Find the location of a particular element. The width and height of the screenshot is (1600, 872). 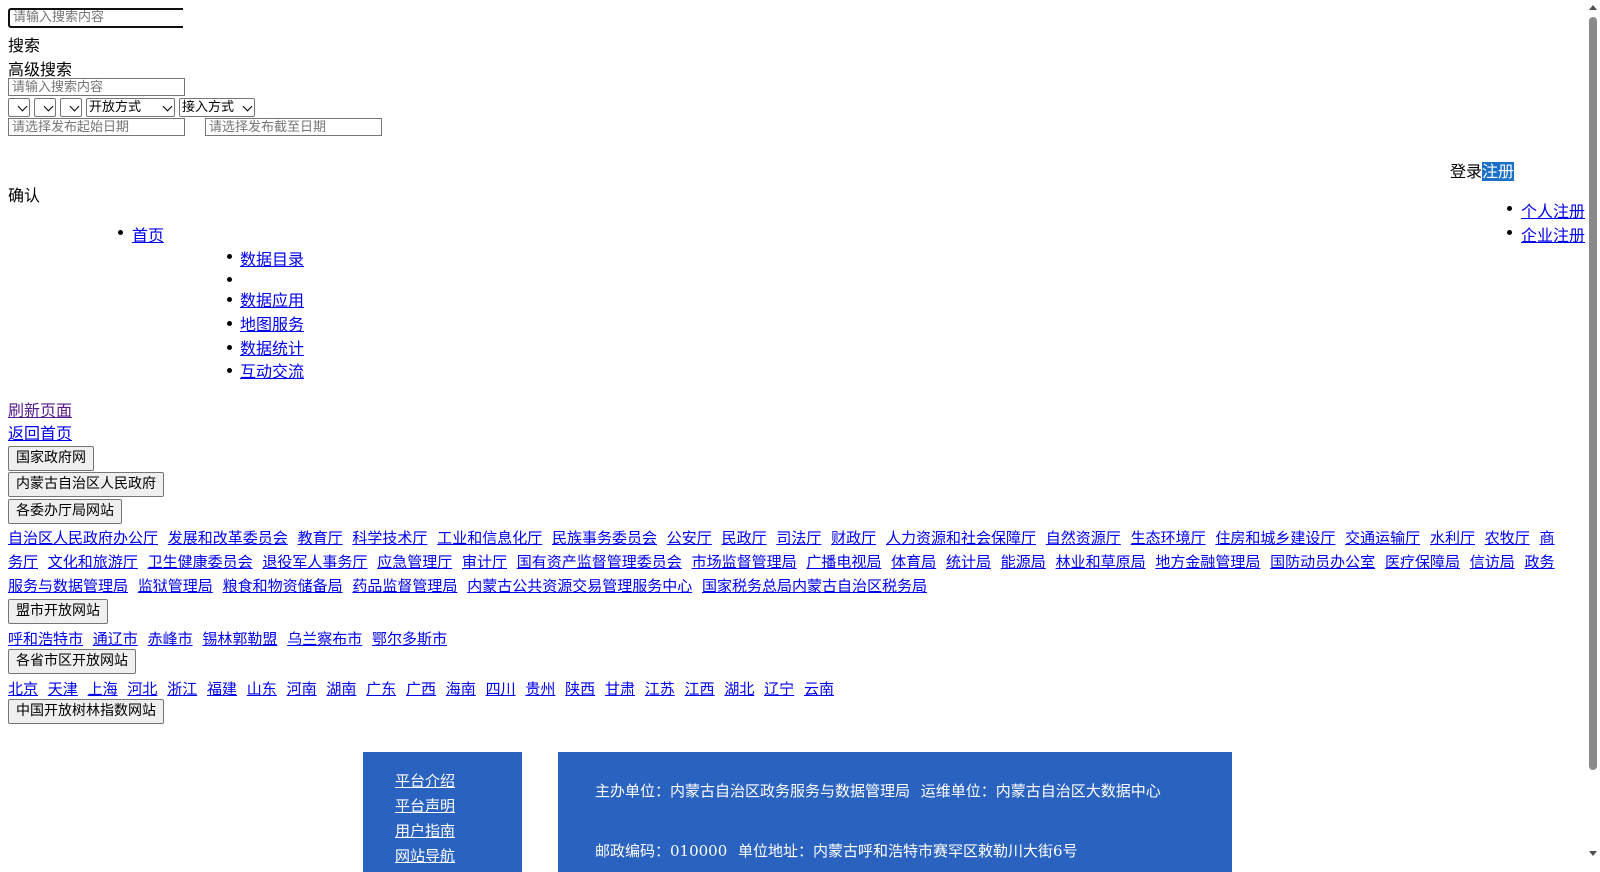

open-mode-select: 开放方式 is located at coordinates (130, 107).